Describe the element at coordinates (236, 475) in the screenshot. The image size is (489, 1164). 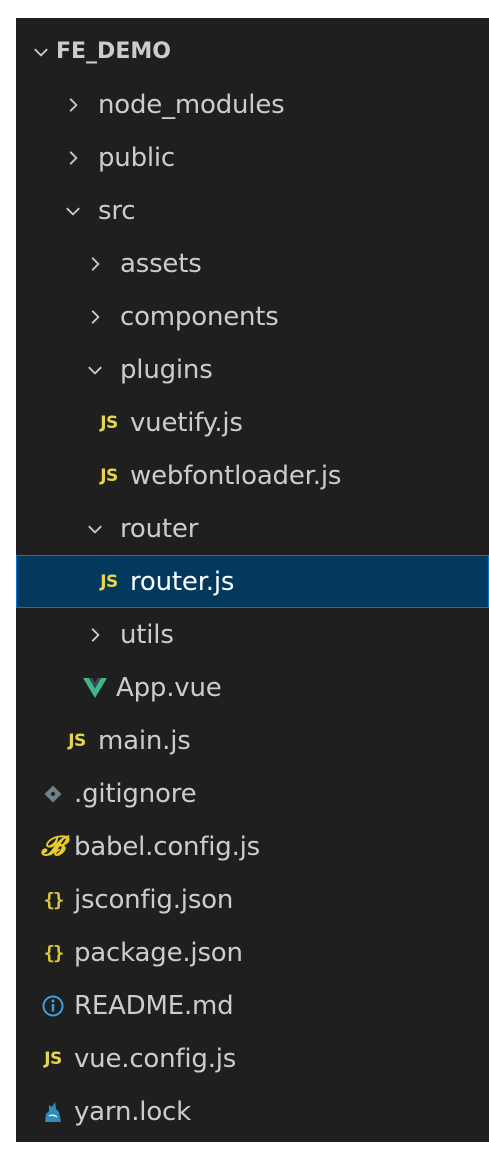
I see `tree-item-label: webfontloader.js` at that location.